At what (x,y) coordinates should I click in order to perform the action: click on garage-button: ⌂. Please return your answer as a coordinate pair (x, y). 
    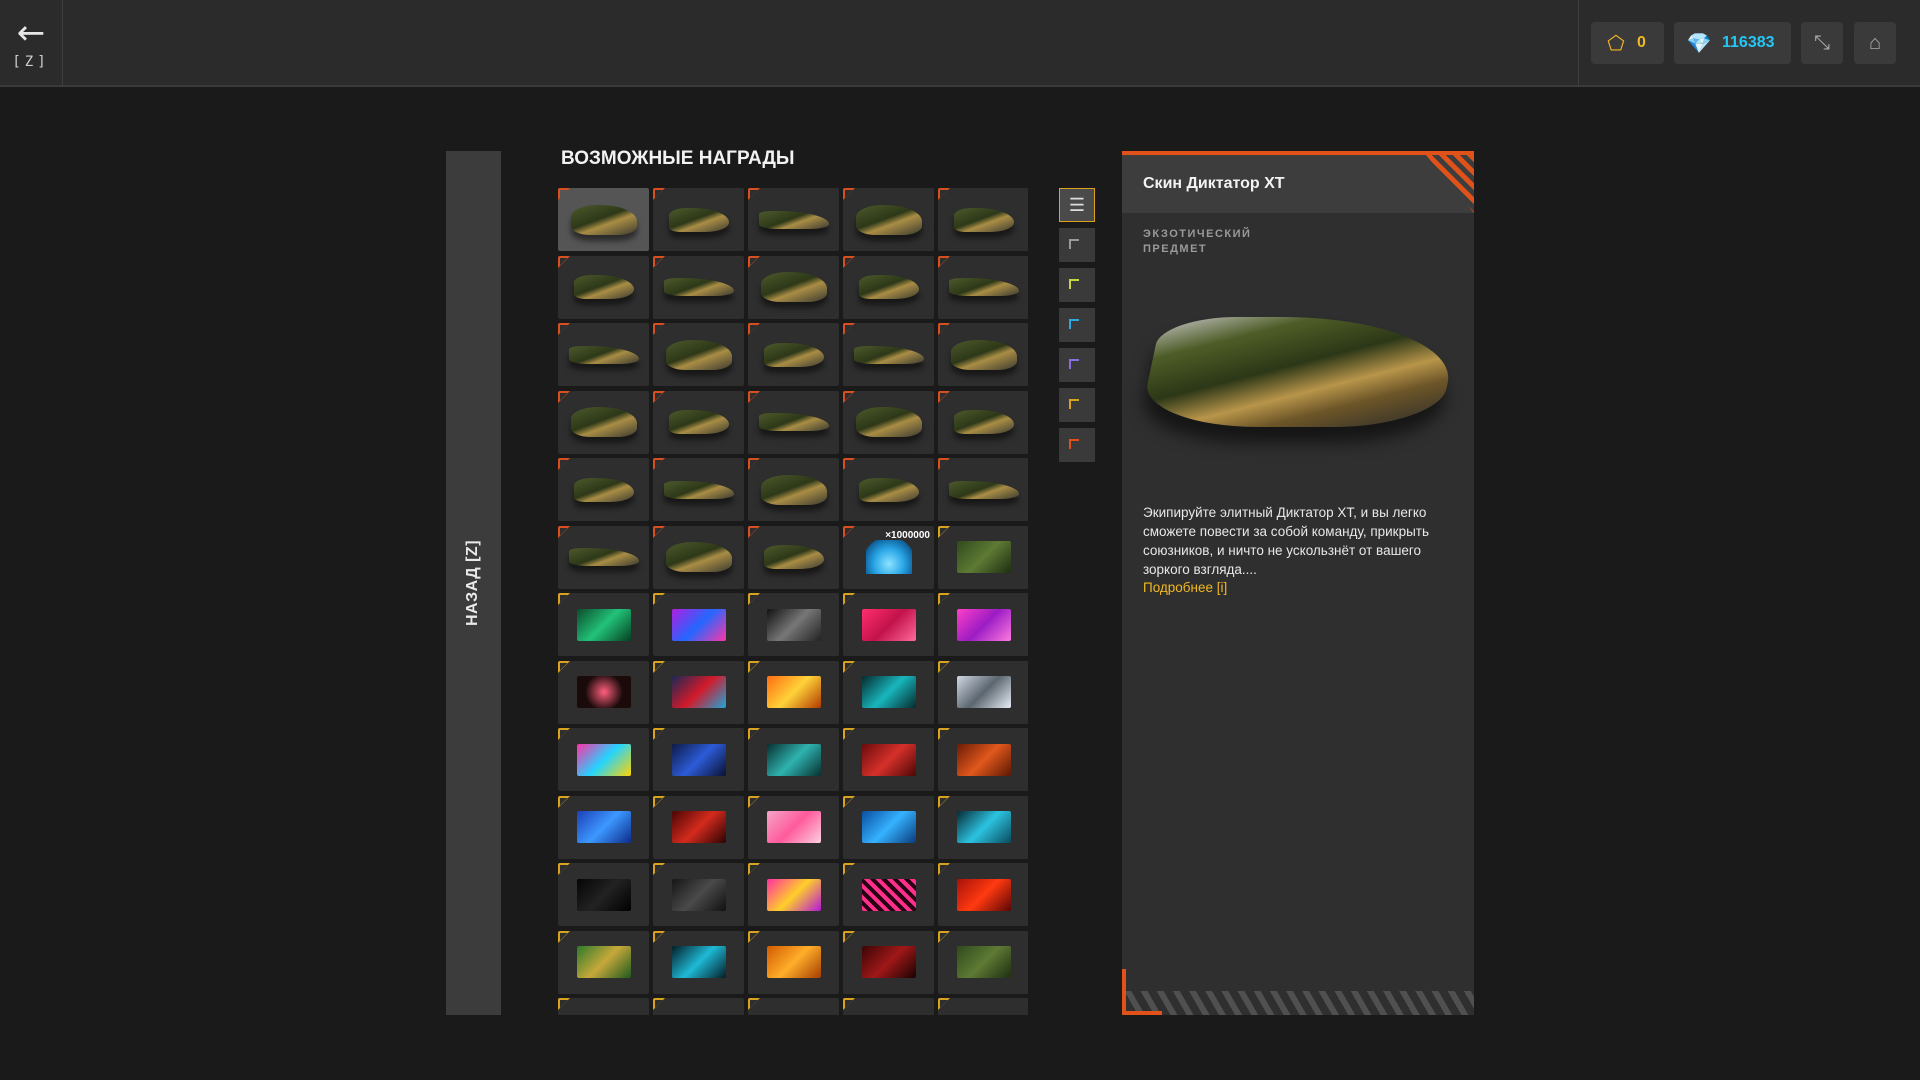
    Looking at the image, I should click on (1875, 43).